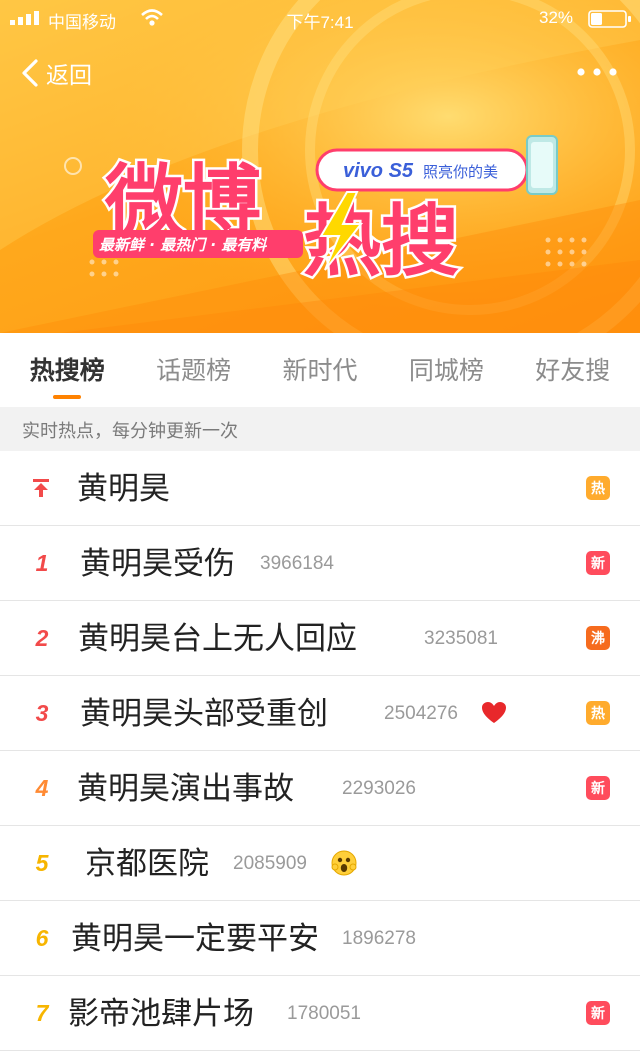 Image resolution: width=640 pixels, height=1051 pixels. Describe the element at coordinates (320, 788) in the screenshot. I see `list-item: 4 黄明昊演出事故 2293026 新` at that location.